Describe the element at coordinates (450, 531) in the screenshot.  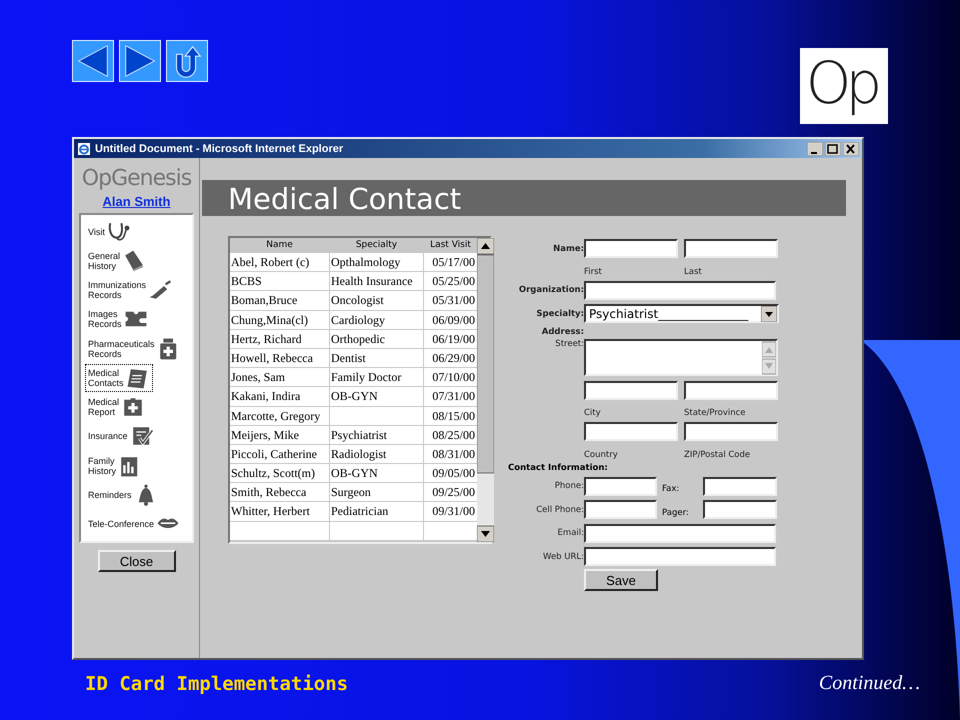
I see `table-cell` at that location.